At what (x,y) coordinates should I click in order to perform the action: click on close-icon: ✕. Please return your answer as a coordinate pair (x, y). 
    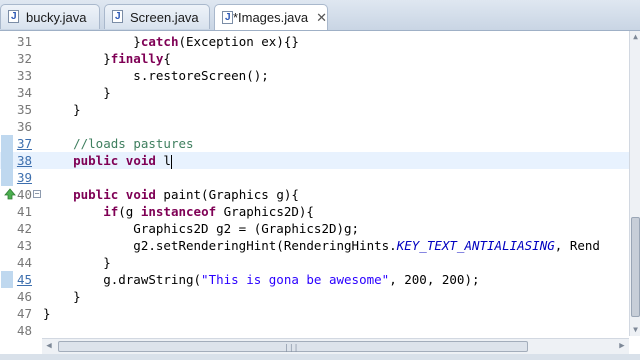
    Looking at the image, I should click on (321, 18).